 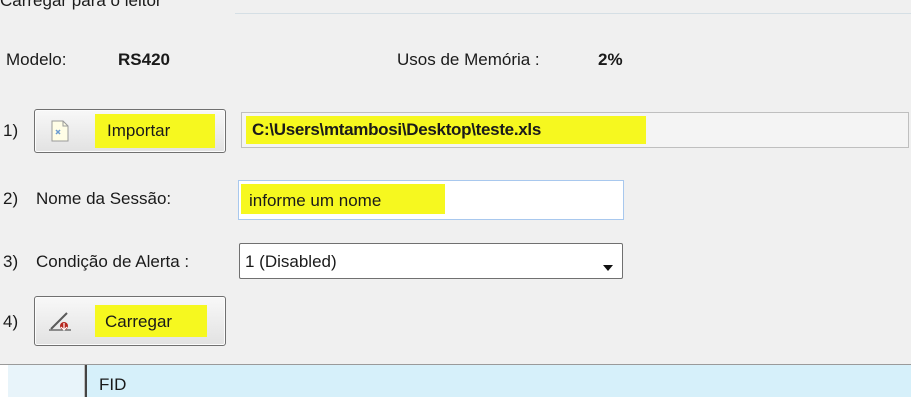 I want to click on carregar-button: Carregar, so click(x=130, y=321).